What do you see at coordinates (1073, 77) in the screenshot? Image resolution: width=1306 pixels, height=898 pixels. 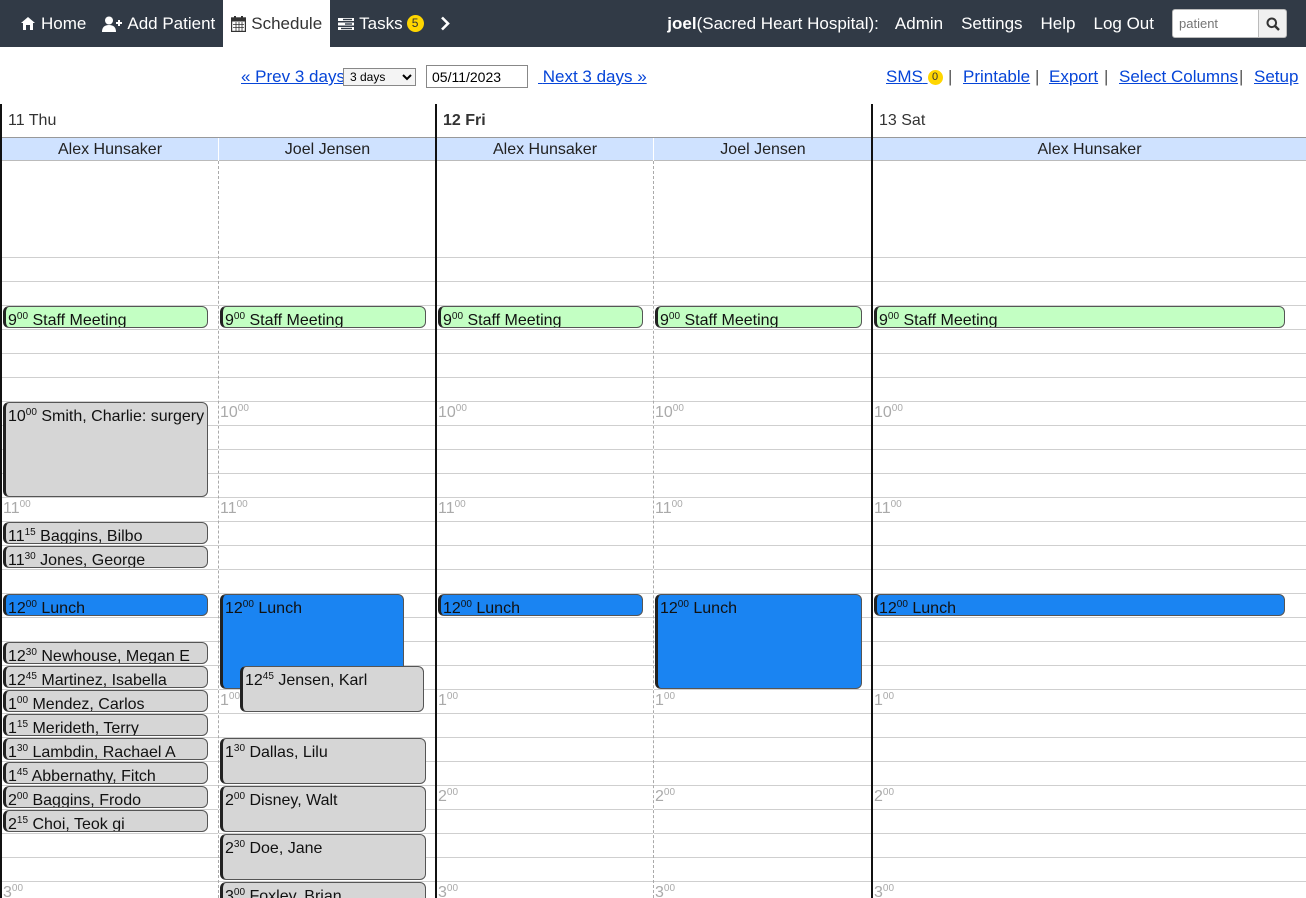 I see `export-link: Export` at bounding box center [1073, 77].